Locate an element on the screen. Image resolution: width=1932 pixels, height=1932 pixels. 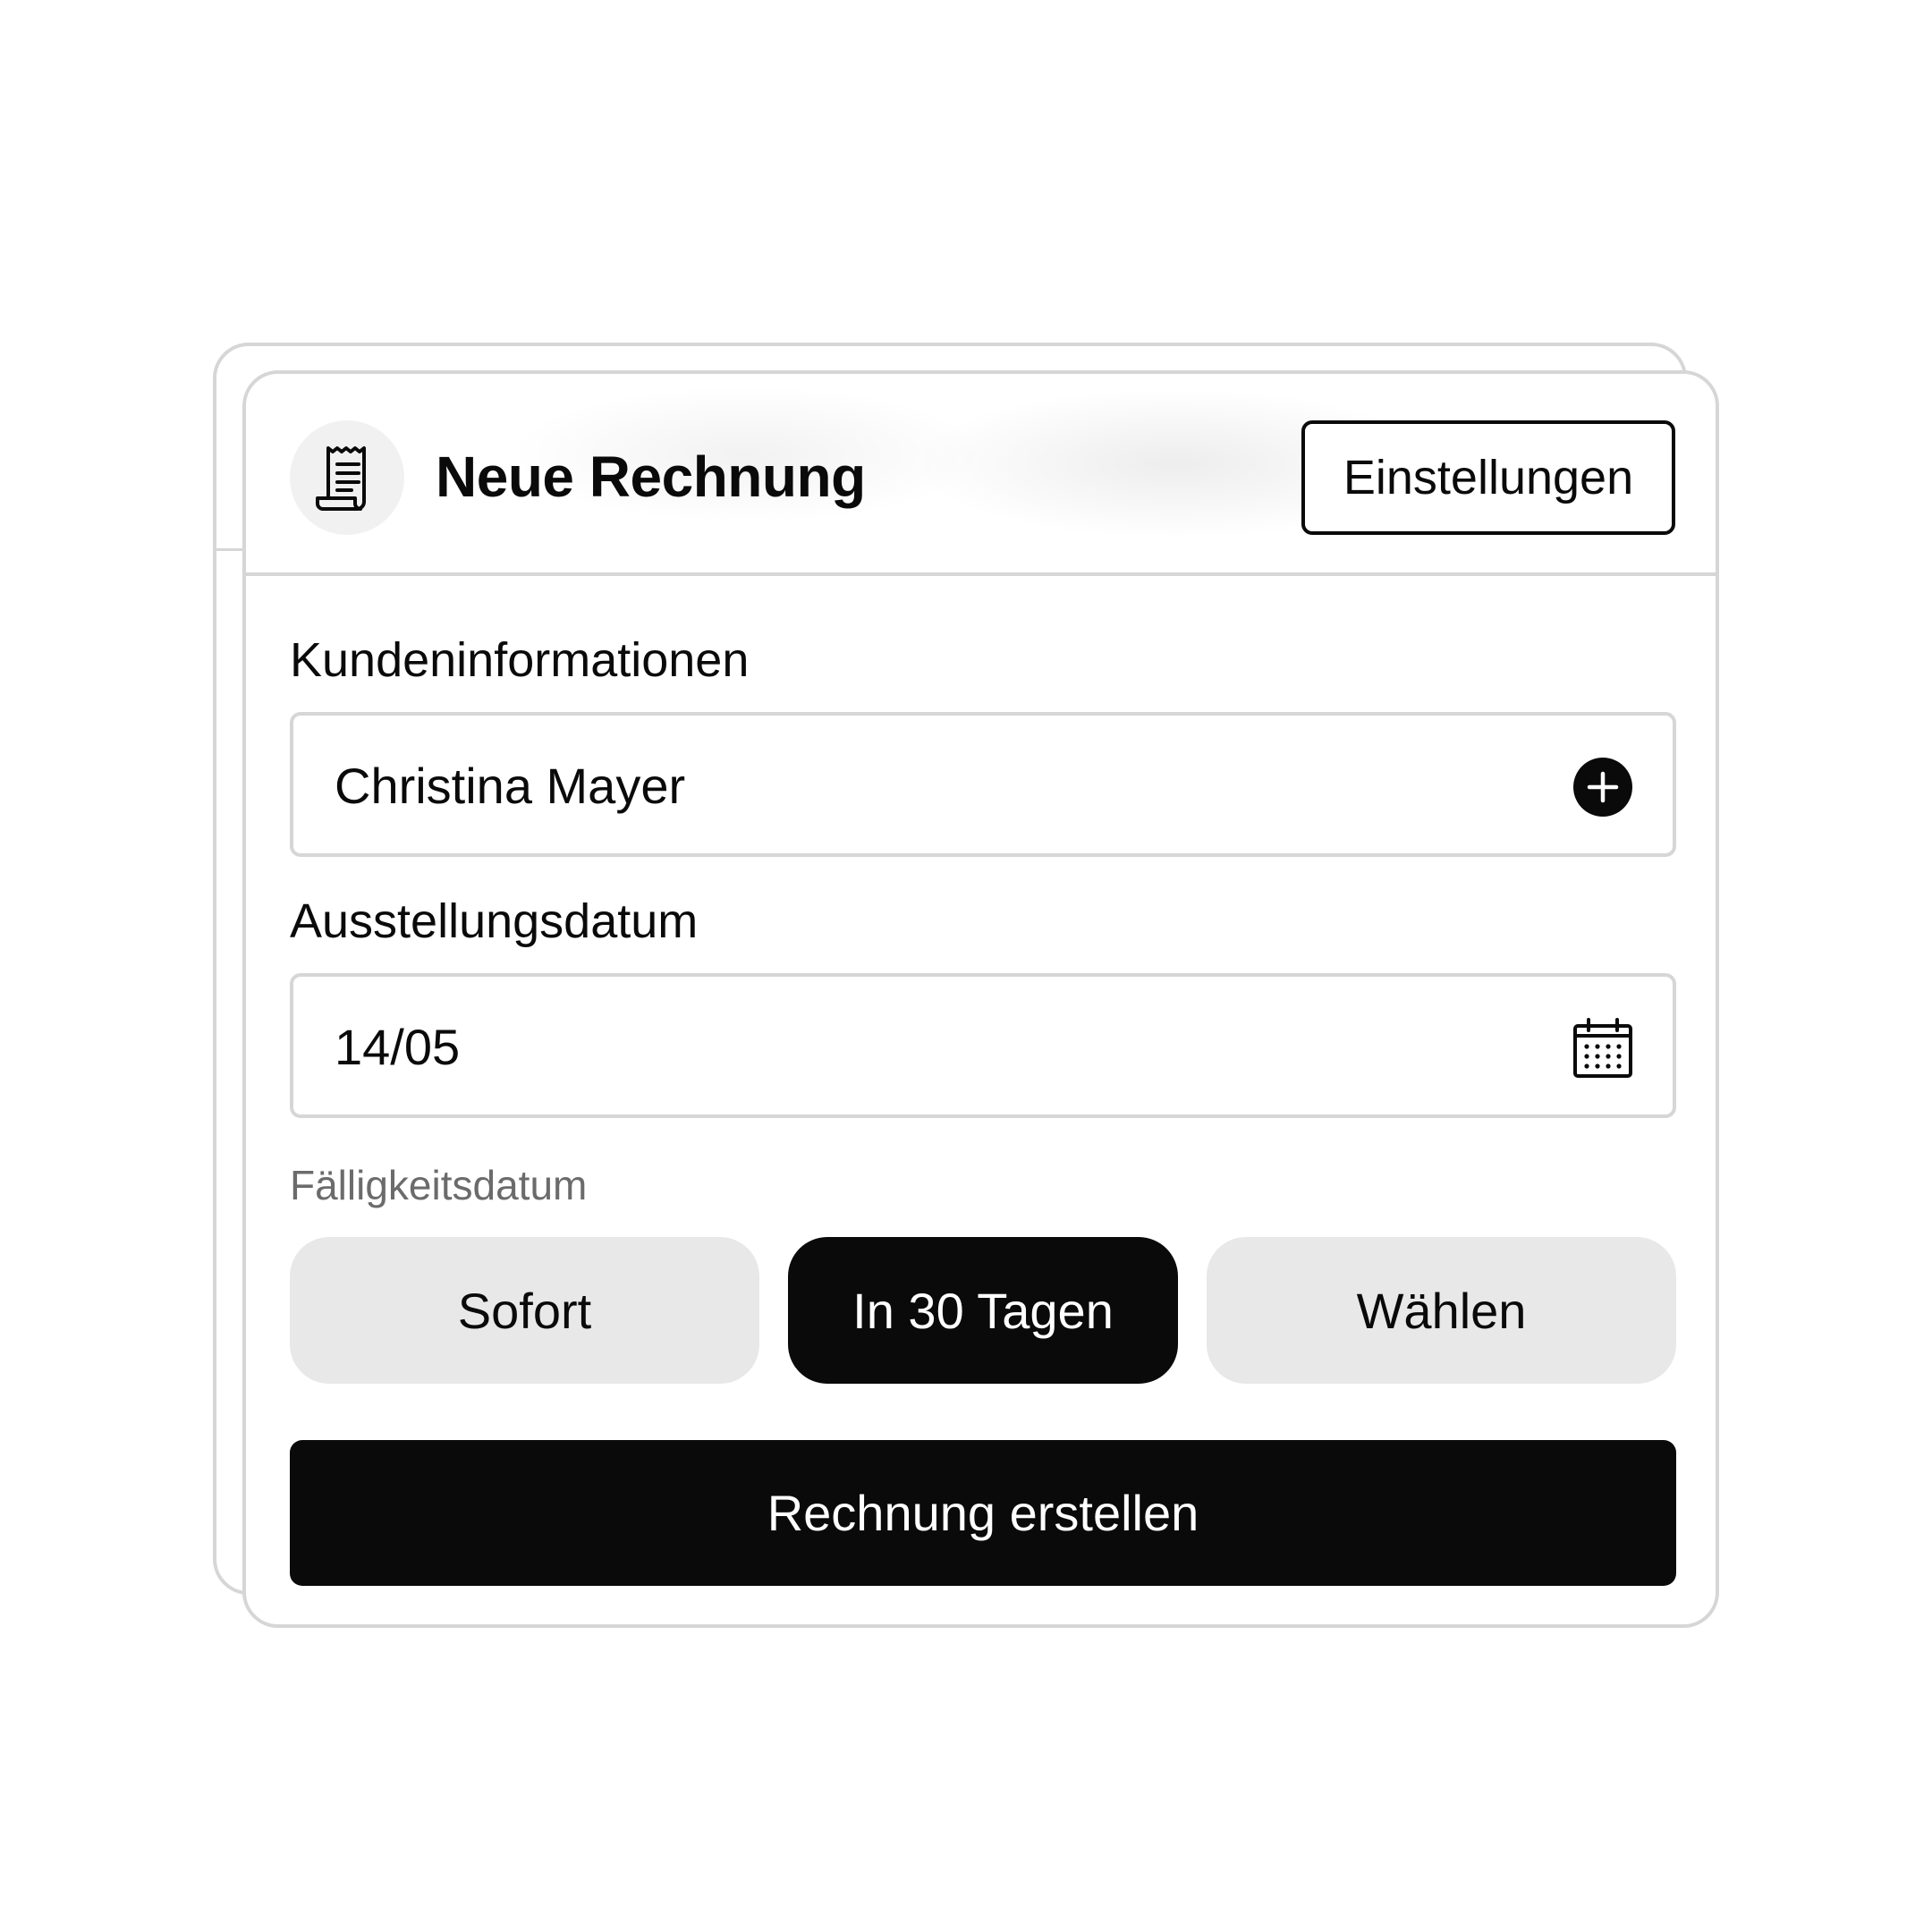
receipt-icon-badge is located at coordinates (347, 477).